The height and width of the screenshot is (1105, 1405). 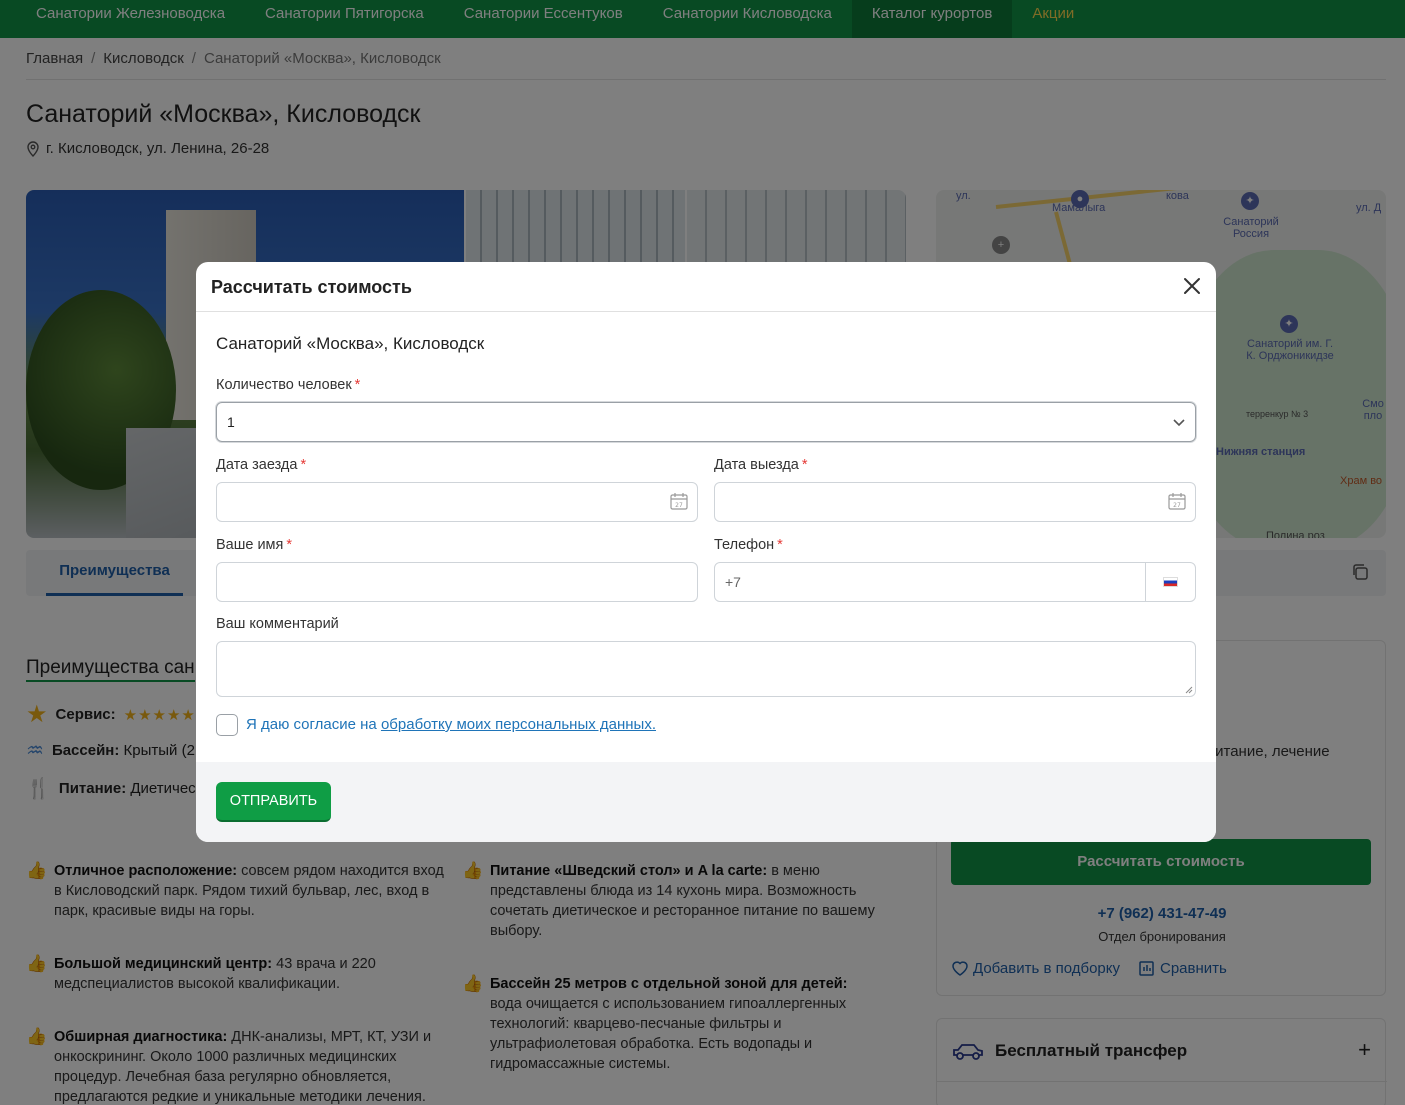 What do you see at coordinates (231, 422) in the screenshot?
I see `people-select-value: 1` at bounding box center [231, 422].